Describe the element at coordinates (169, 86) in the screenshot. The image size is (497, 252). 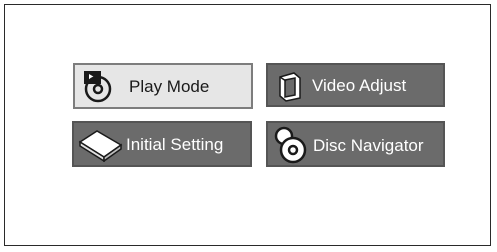
I see `play-mode-label: Play Mode` at that location.